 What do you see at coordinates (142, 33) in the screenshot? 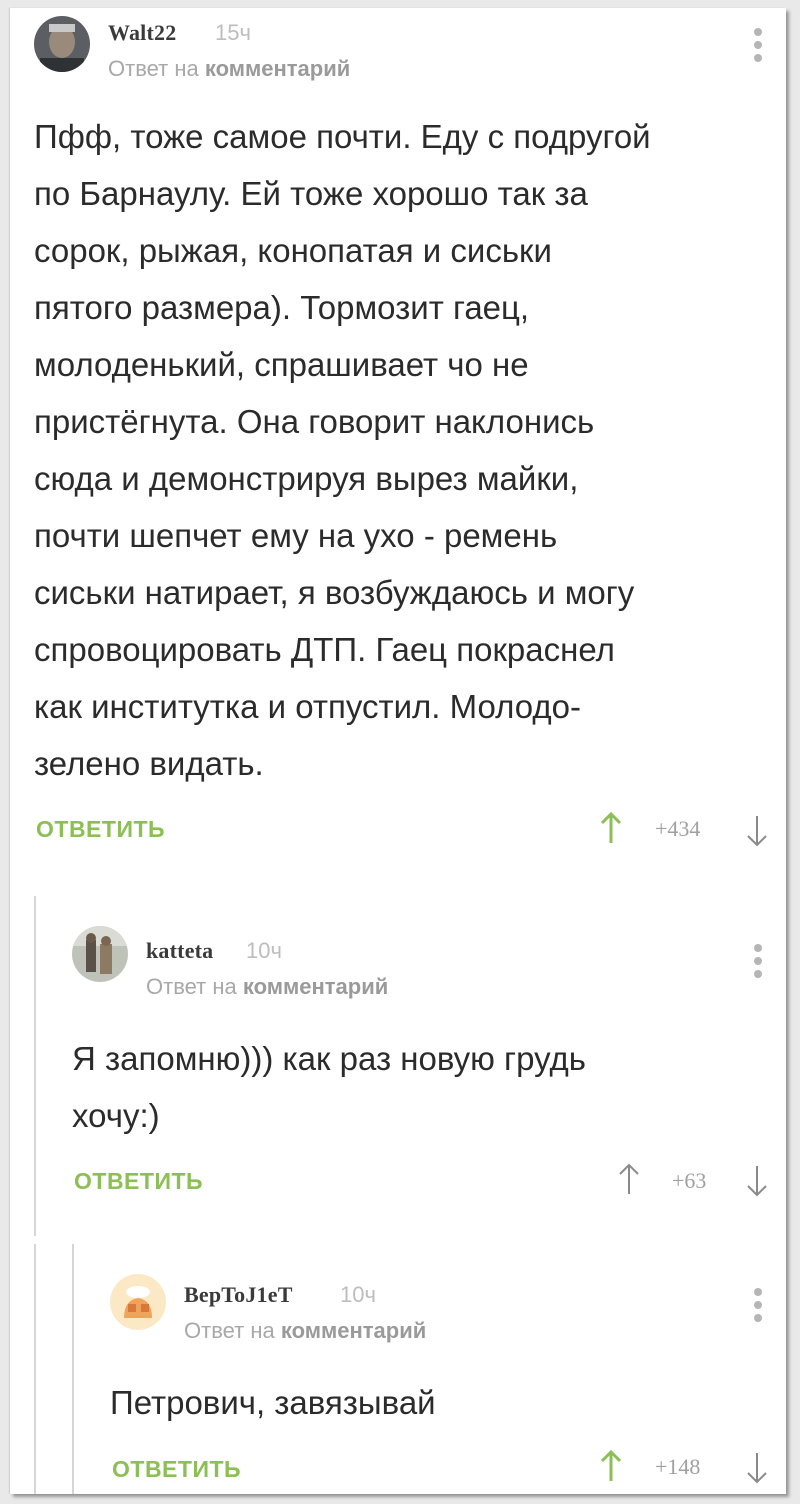
I see `author-name: Walt22` at bounding box center [142, 33].